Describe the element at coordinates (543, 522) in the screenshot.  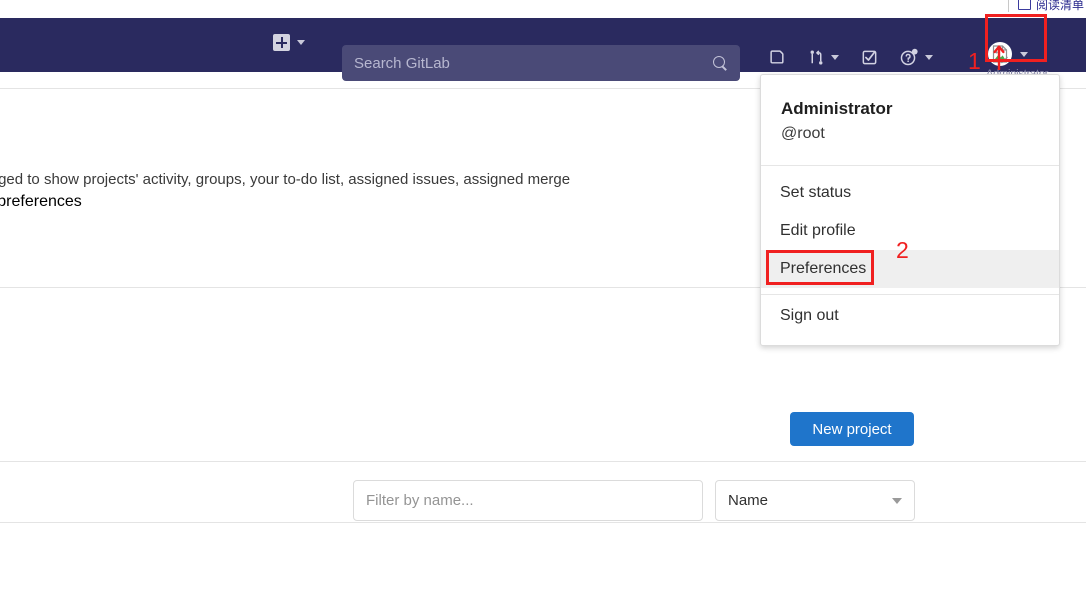
I see `divider-below-filters` at that location.